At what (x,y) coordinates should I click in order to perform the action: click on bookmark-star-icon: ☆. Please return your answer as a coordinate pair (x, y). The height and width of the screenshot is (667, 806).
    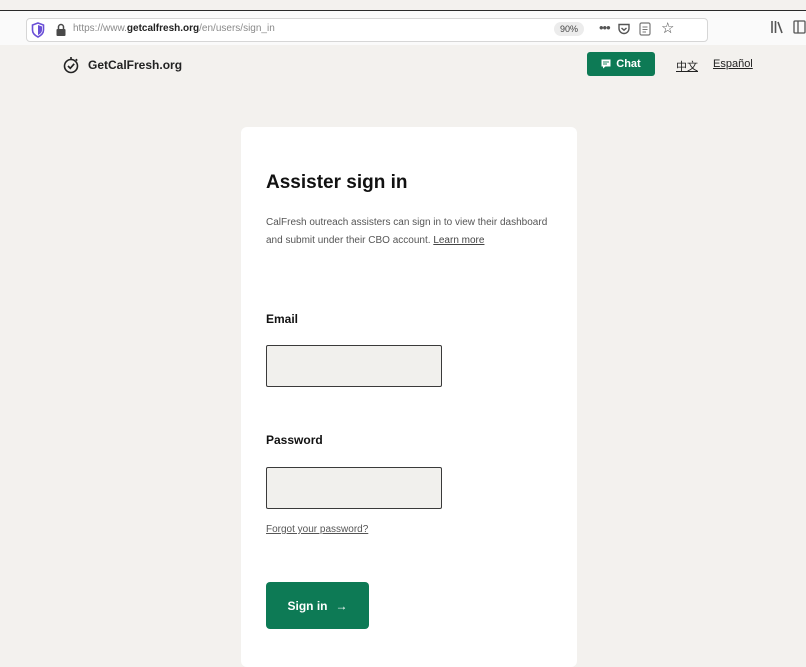
    Looking at the image, I should click on (667, 29).